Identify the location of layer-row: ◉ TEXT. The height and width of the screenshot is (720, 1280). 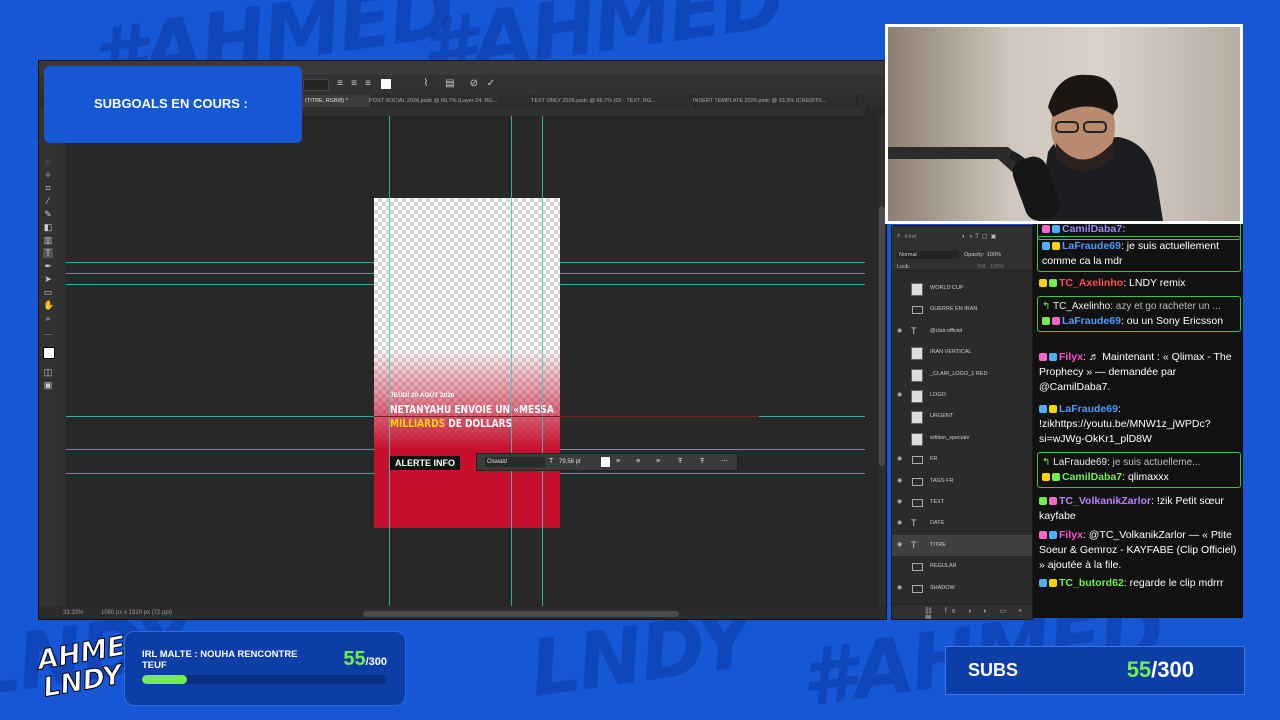
(962, 502).